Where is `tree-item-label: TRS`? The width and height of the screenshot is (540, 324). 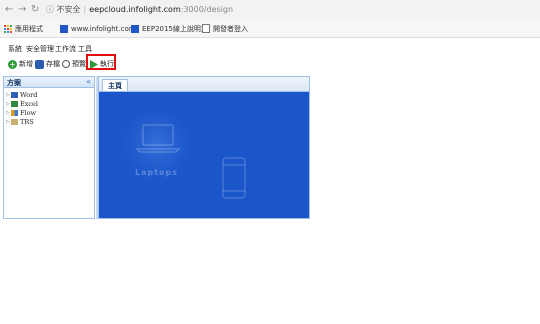 tree-item-label: TRS is located at coordinates (27, 121).